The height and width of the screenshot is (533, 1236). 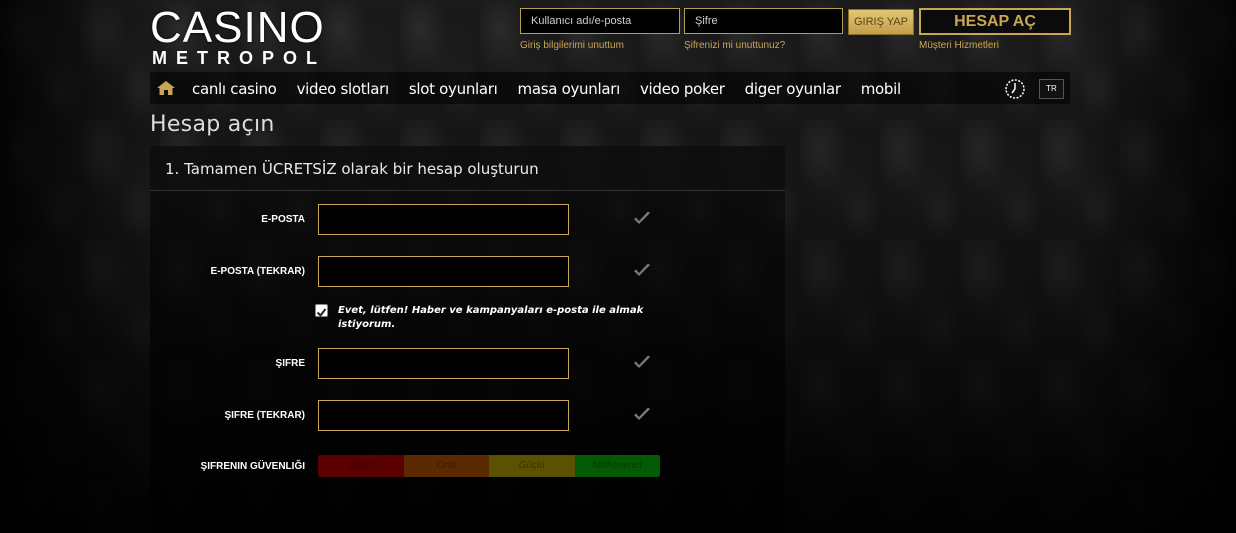 I want to click on password-input, so click(x=763, y=21).